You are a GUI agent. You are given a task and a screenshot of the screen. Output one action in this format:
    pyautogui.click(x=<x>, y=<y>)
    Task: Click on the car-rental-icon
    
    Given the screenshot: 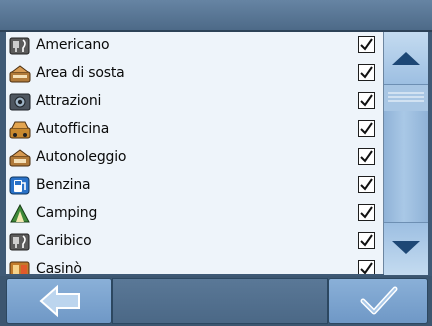 What is the action you would take?
    pyautogui.click(x=20, y=158)
    